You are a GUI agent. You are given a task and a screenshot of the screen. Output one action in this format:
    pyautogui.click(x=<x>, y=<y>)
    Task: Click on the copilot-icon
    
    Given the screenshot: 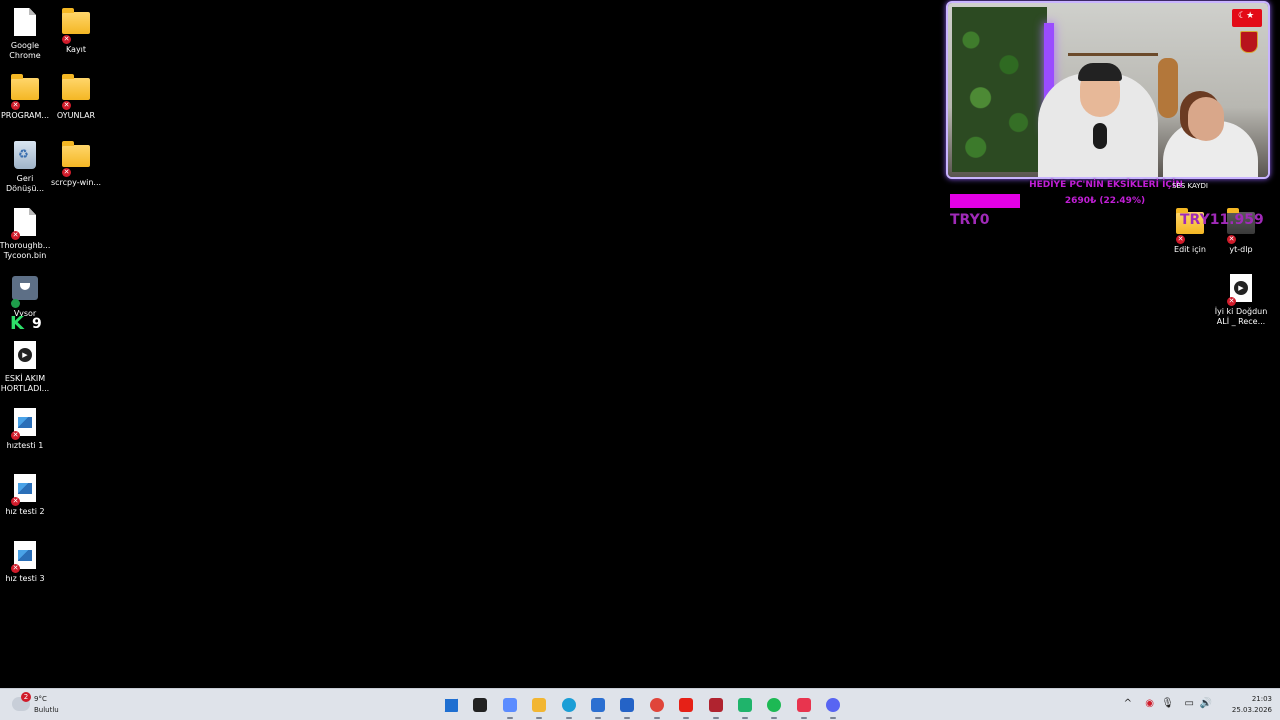 What is the action you would take?
    pyautogui.click(x=510, y=706)
    